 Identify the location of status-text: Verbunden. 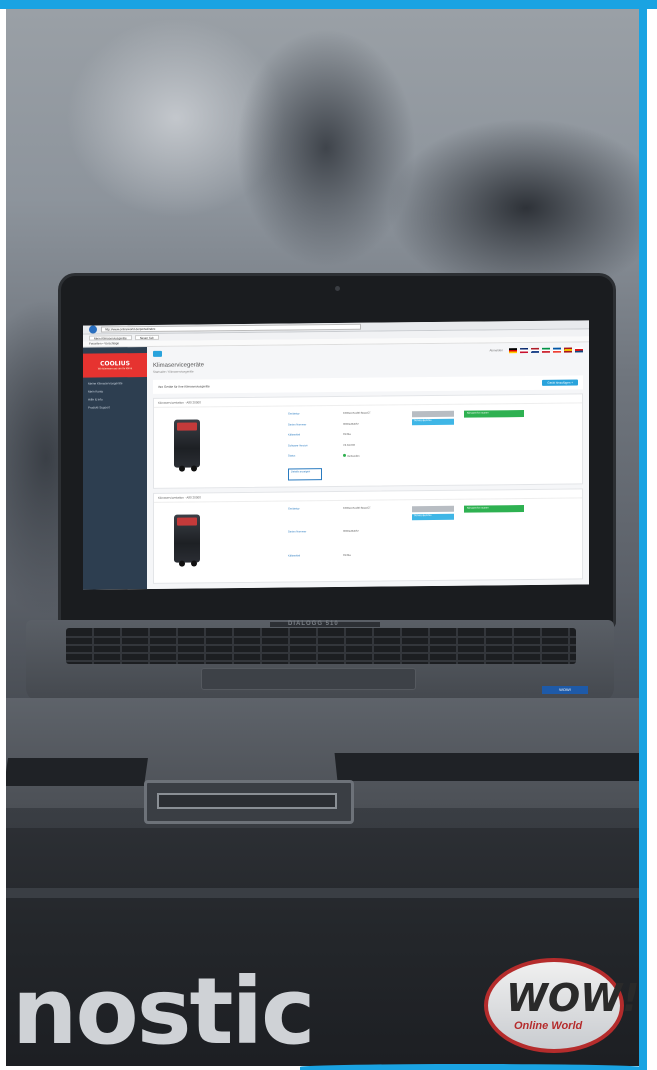
(353, 456).